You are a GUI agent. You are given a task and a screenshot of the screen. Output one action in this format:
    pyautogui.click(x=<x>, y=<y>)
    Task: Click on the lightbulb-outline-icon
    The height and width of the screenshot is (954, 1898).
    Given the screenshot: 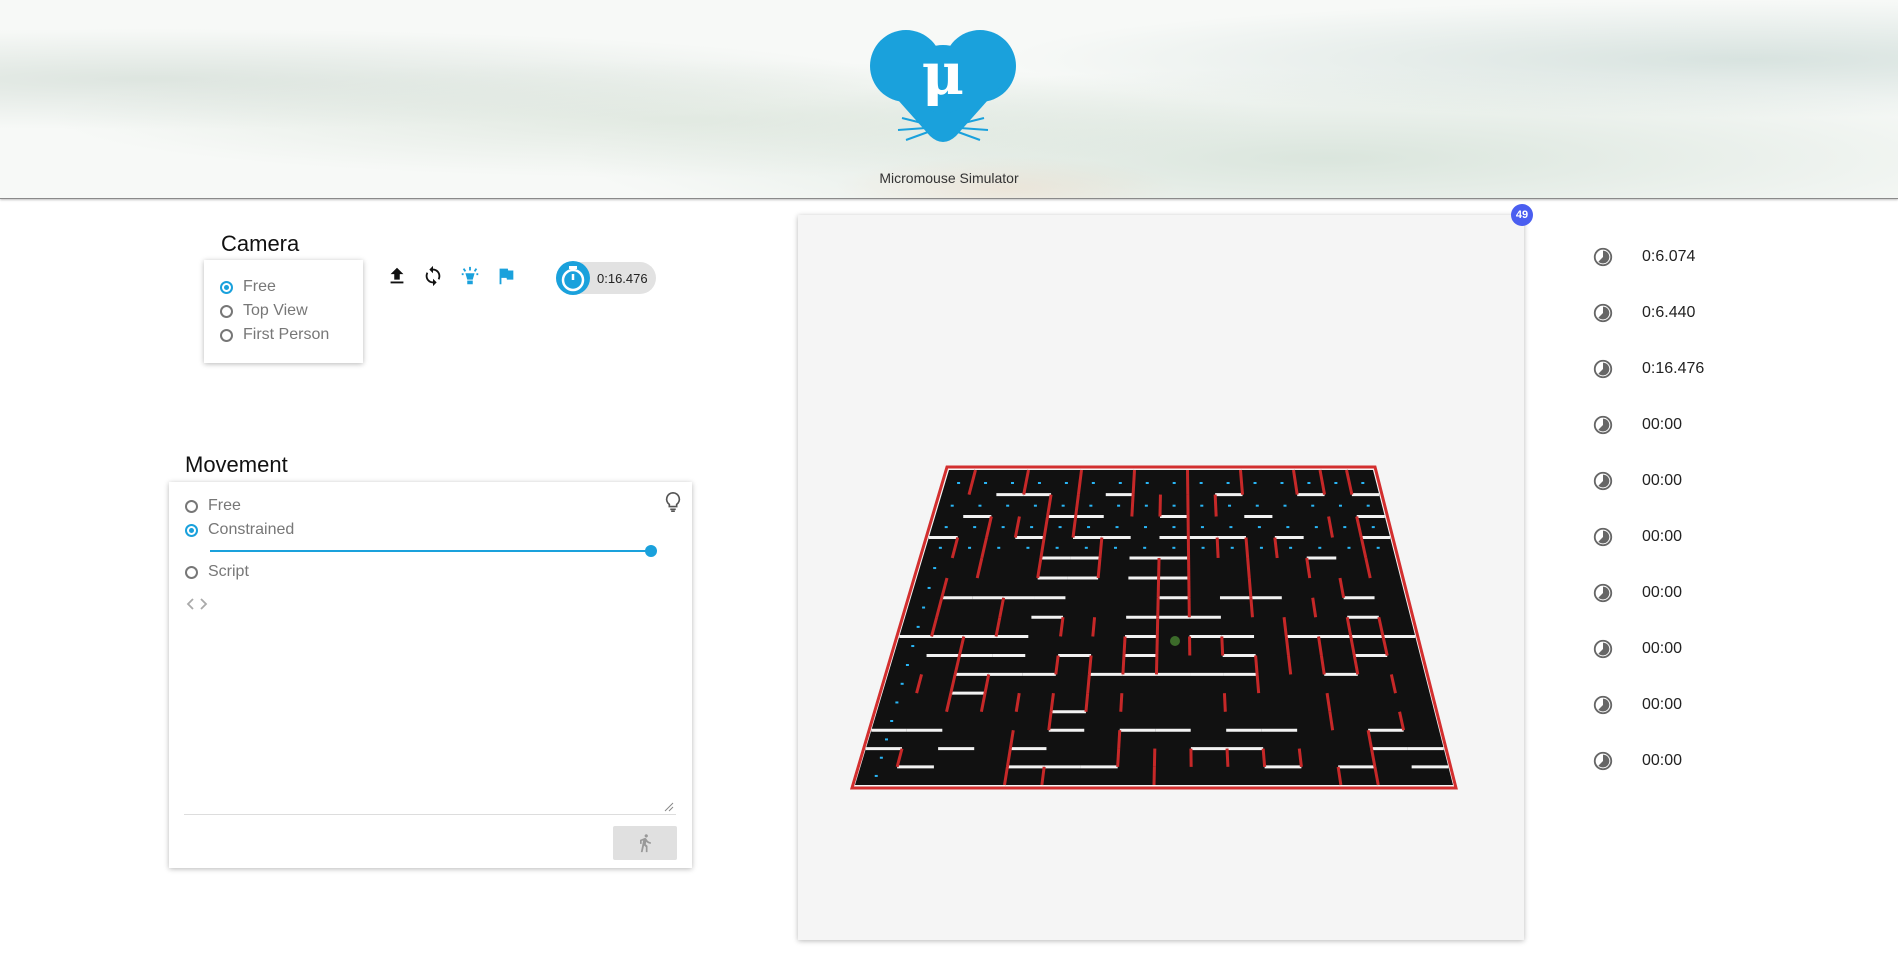 What is the action you would take?
    pyautogui.click(x=673, y=502)
    